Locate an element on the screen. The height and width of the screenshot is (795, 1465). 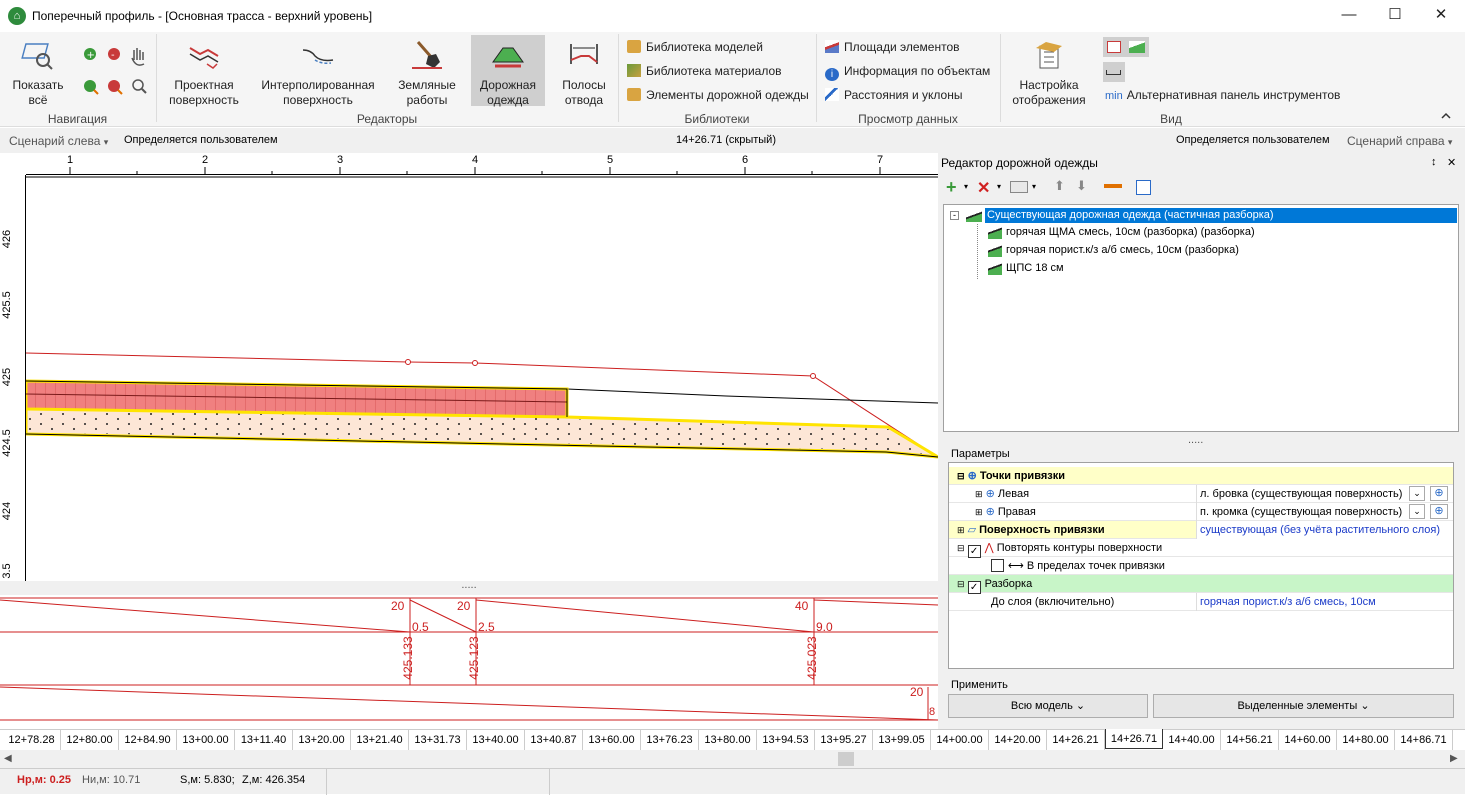
repeat-contours-row: ⊟ ✓ ⋀ Повторять контуры поверхности is located at coordinates (1201, 548).